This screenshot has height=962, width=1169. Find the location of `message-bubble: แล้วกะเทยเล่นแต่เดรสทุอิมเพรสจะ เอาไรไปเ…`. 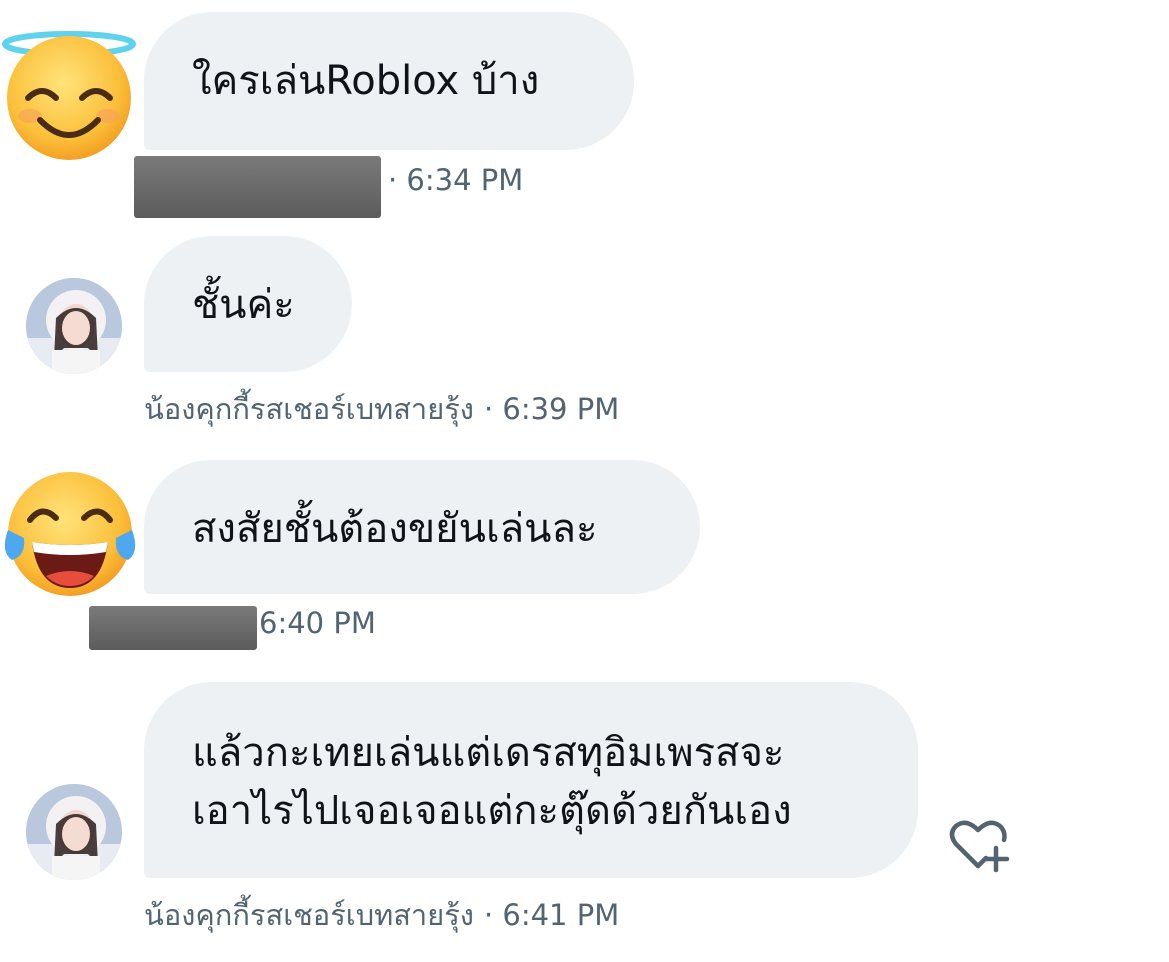

message-bubble: แล้วกะเทยเล่นแต่เดรสทุอิมเพรสจะ เอาไรไปเ… is located at coordinates (531, 780).